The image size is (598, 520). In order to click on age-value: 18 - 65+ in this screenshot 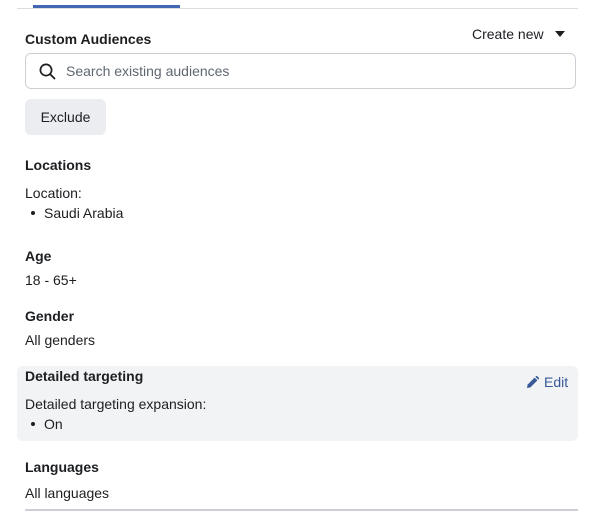, I will do `click(51, 280)`.